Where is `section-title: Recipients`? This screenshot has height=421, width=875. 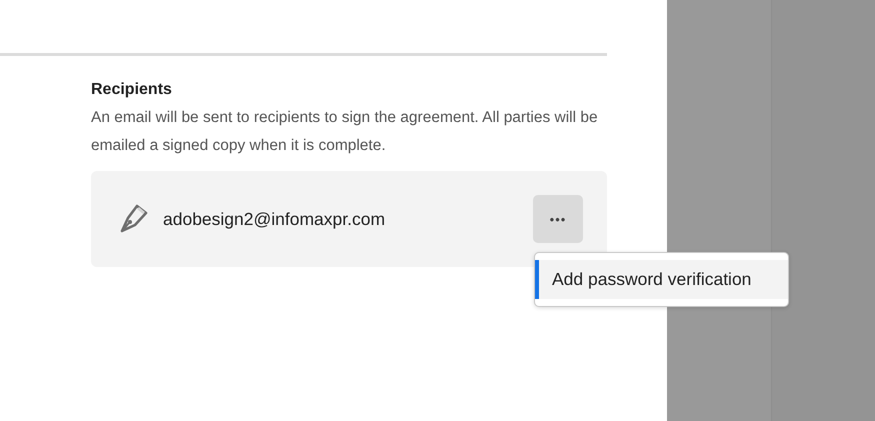 section-title: Recipients is located at coordinates (132, 90).